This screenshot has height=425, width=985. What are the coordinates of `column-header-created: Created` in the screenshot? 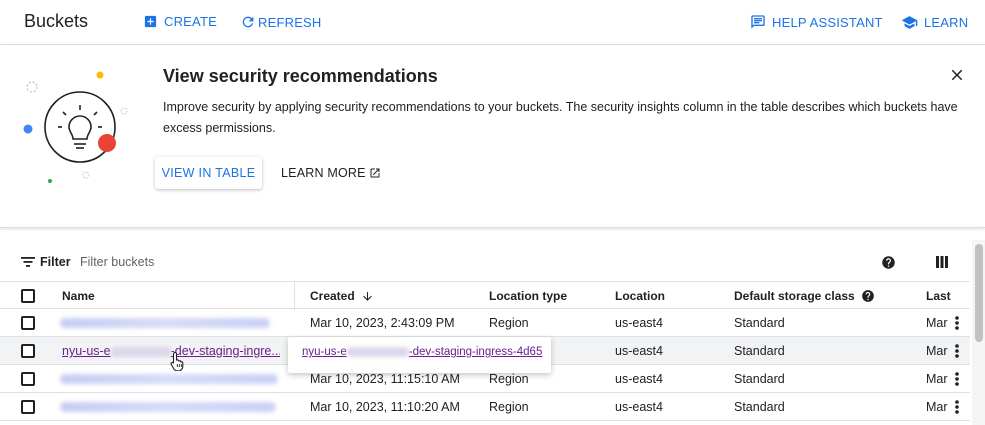 It's located at (342, 296).